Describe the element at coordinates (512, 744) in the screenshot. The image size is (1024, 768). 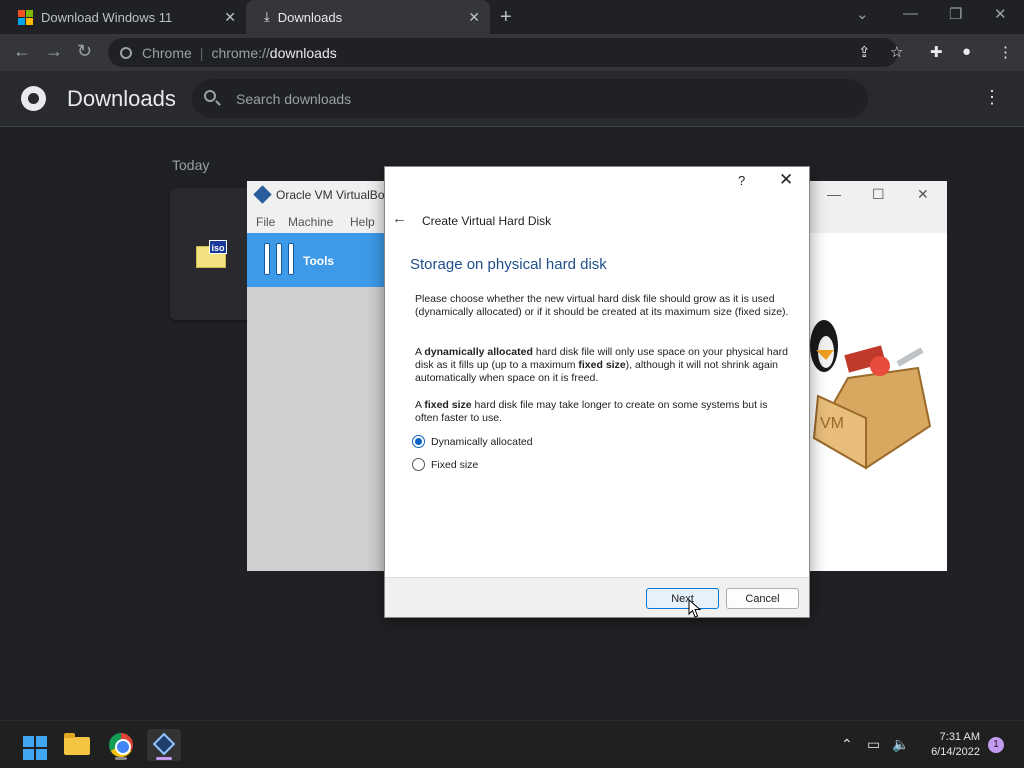
I see `taskbar: ⌃ ▭ 🔈 7:31 AM 6/14/2022 1` at that location.